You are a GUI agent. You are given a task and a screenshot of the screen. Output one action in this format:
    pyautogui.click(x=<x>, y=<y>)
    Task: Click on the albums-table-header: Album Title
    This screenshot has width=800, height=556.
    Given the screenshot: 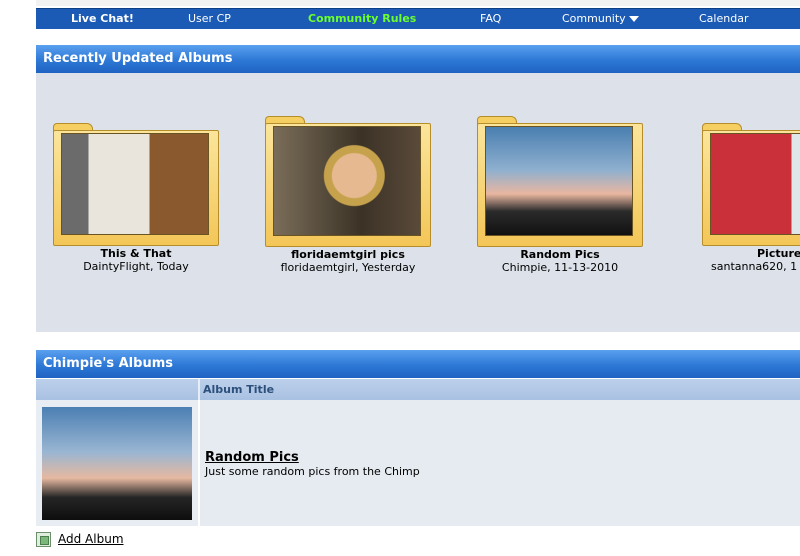 What is the action you would take?
    pyautogui.click(x=418, y=389)
    